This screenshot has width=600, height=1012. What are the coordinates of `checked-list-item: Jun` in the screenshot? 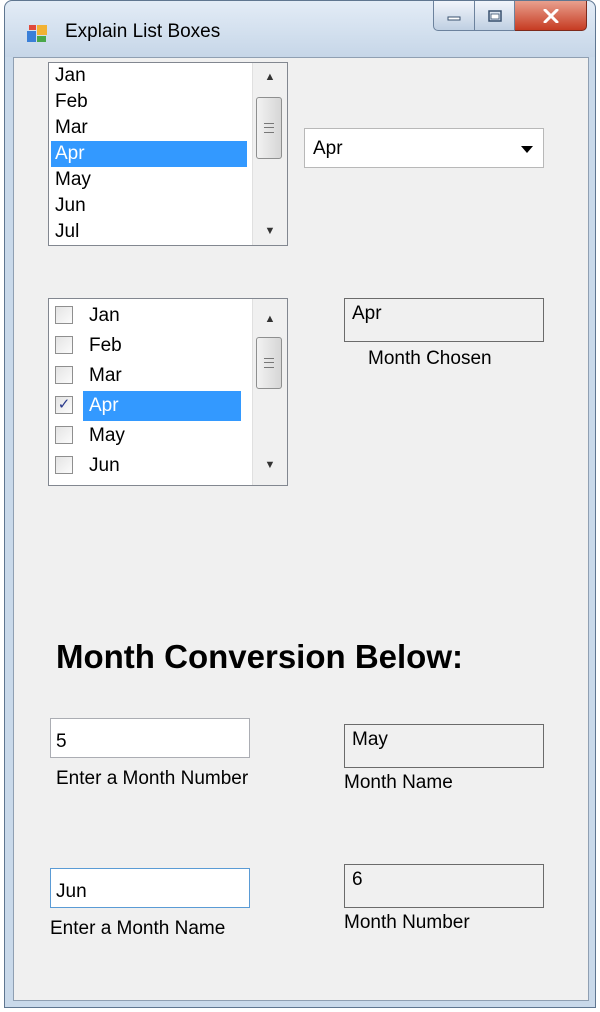 It's located at (149, 466).